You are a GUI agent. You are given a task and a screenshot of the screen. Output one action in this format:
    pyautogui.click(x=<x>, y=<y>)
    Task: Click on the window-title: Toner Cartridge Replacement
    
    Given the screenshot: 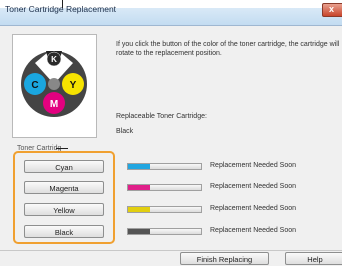 What is the action you would take?
    pyautogui.click(x=61, y=9)
    